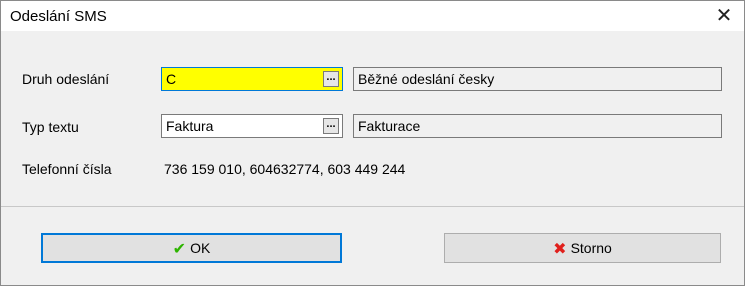  Describe the element at coordinates (537, 126) in the screenshot. I see `typ-textu-description: Fakturace` at that location.